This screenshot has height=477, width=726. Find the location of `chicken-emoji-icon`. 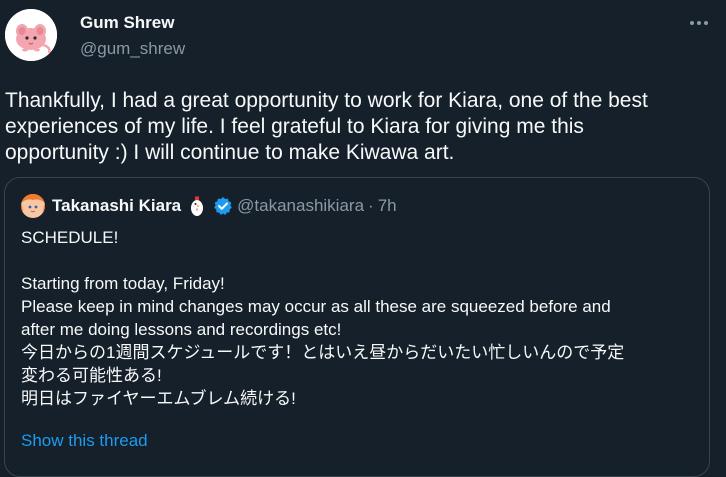

chicken-emoji-icon is located at coordinates (197, 206).